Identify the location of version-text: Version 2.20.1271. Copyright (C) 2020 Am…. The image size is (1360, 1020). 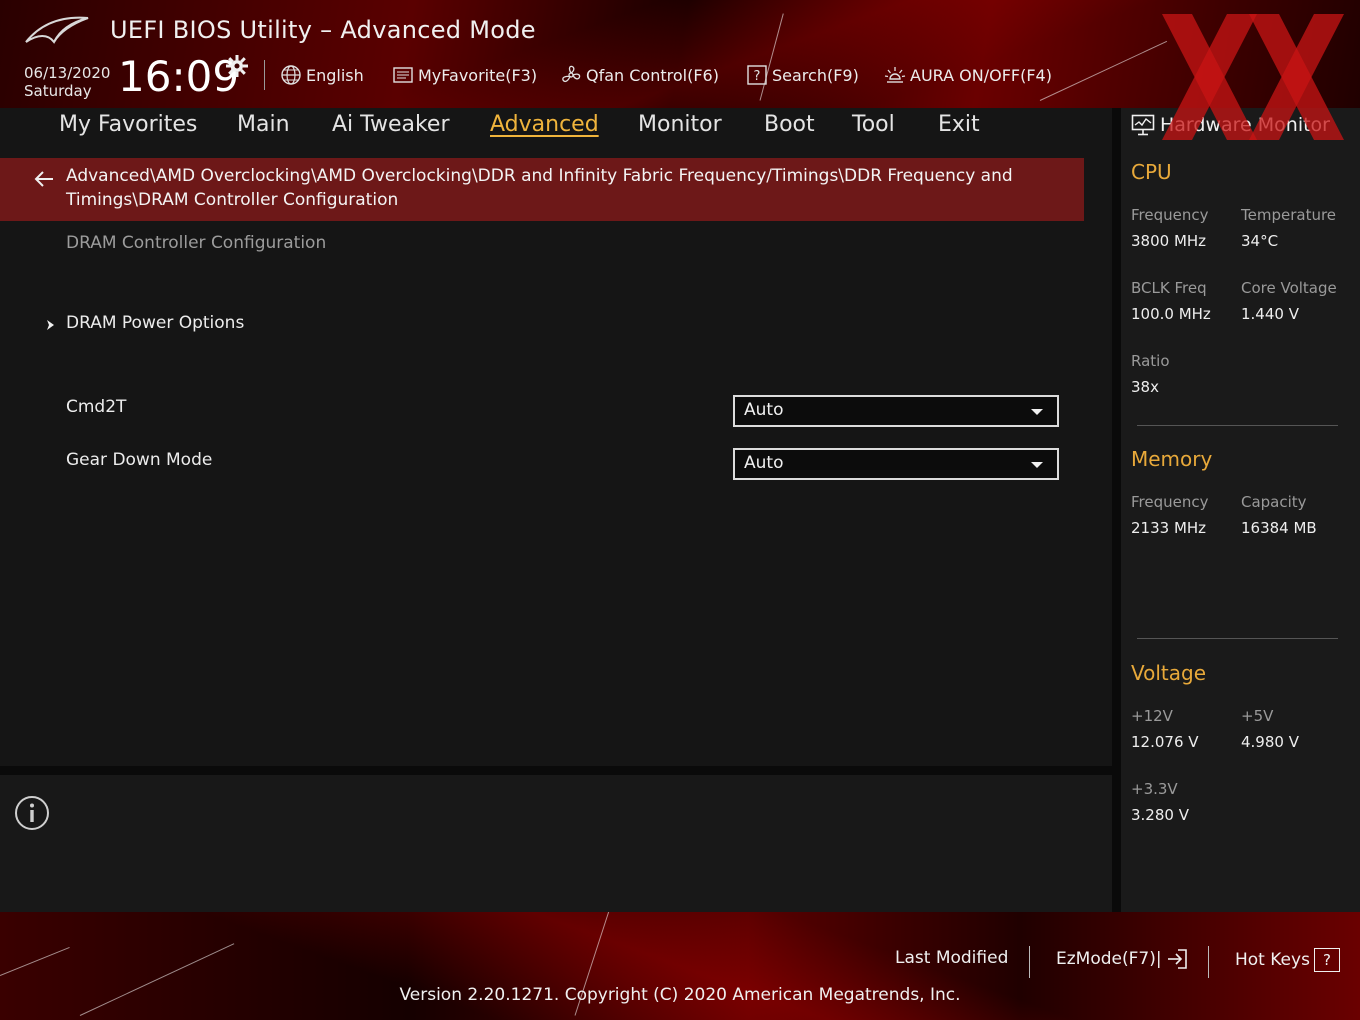
(680, 995).